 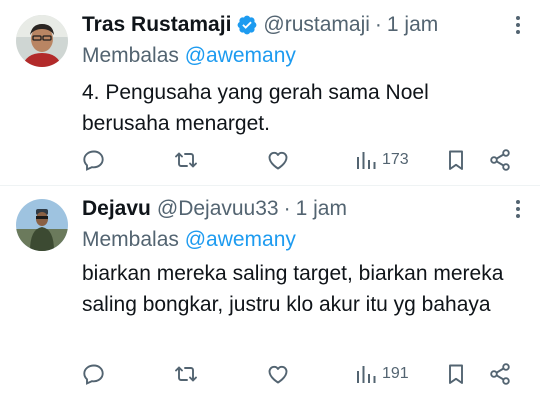 I want to click on tweet-header: Dejavu @Dejavuu33 · 1 jam, so click(x=214, y=209).